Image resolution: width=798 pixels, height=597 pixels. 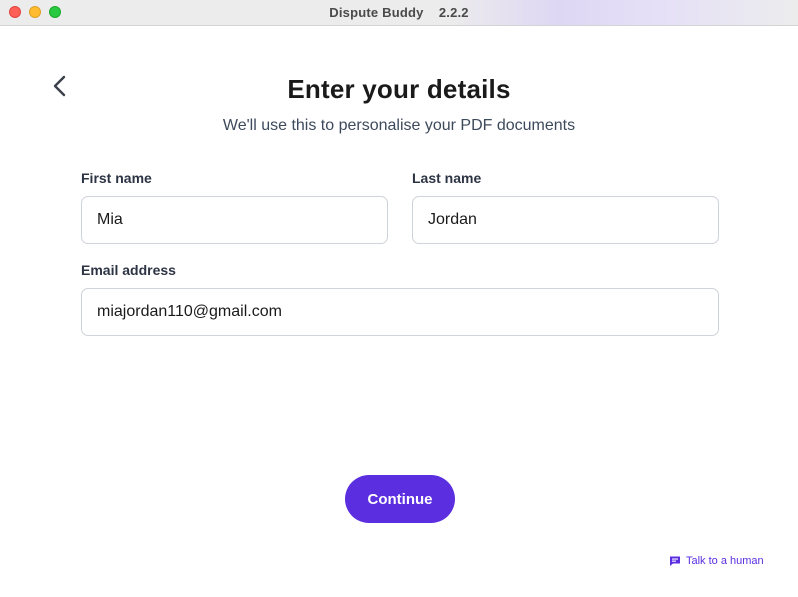 What do you see at coordinates (234, 220) in the screenshot?
I see `first-name-input` at bounding box center [234, 220].